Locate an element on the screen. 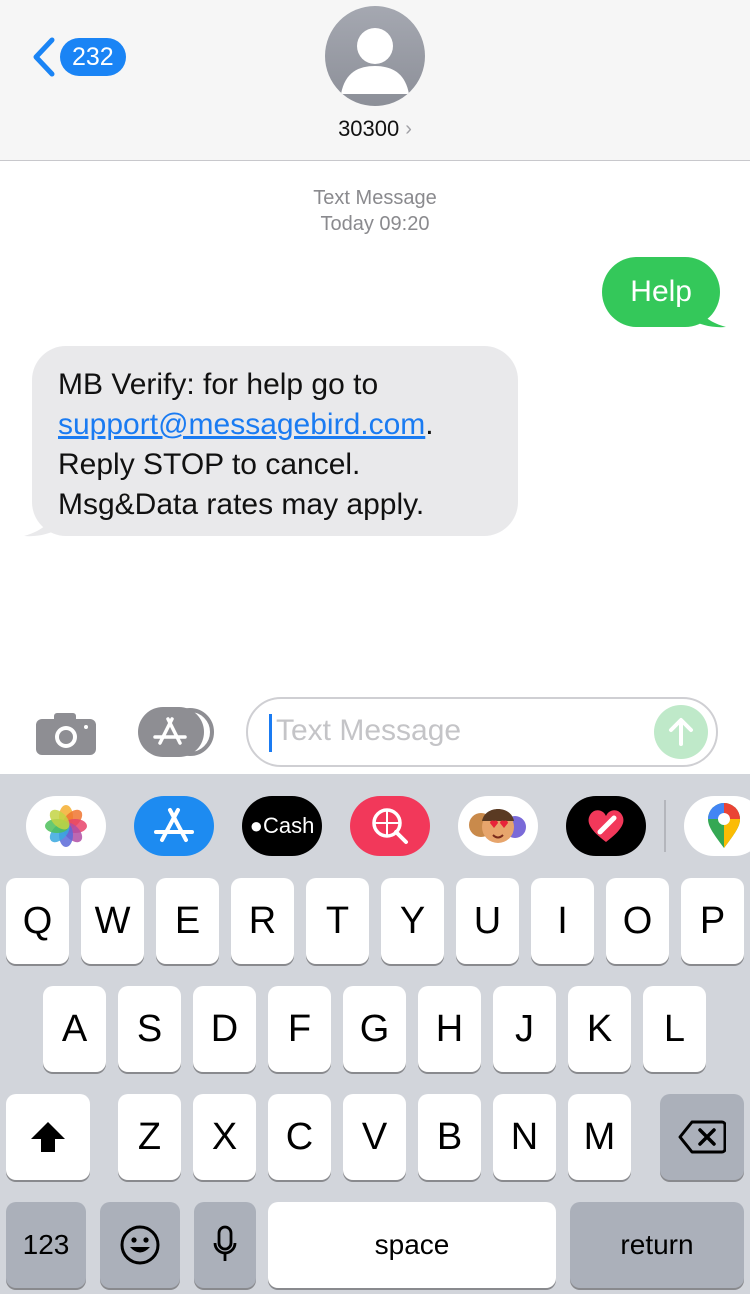  incoming-message-text: MB Verify: for help go to is located at coordinates (218, 384).